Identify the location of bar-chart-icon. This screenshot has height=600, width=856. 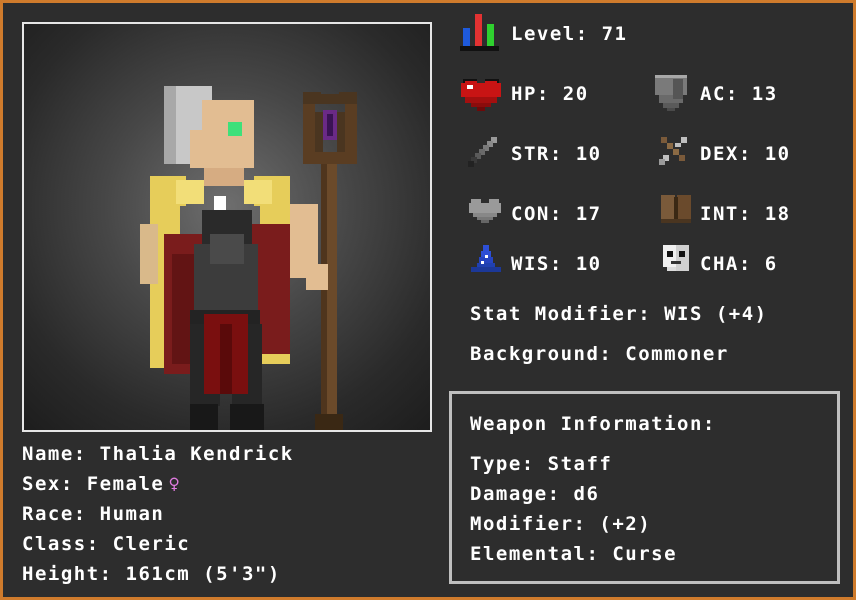
(479, 32).